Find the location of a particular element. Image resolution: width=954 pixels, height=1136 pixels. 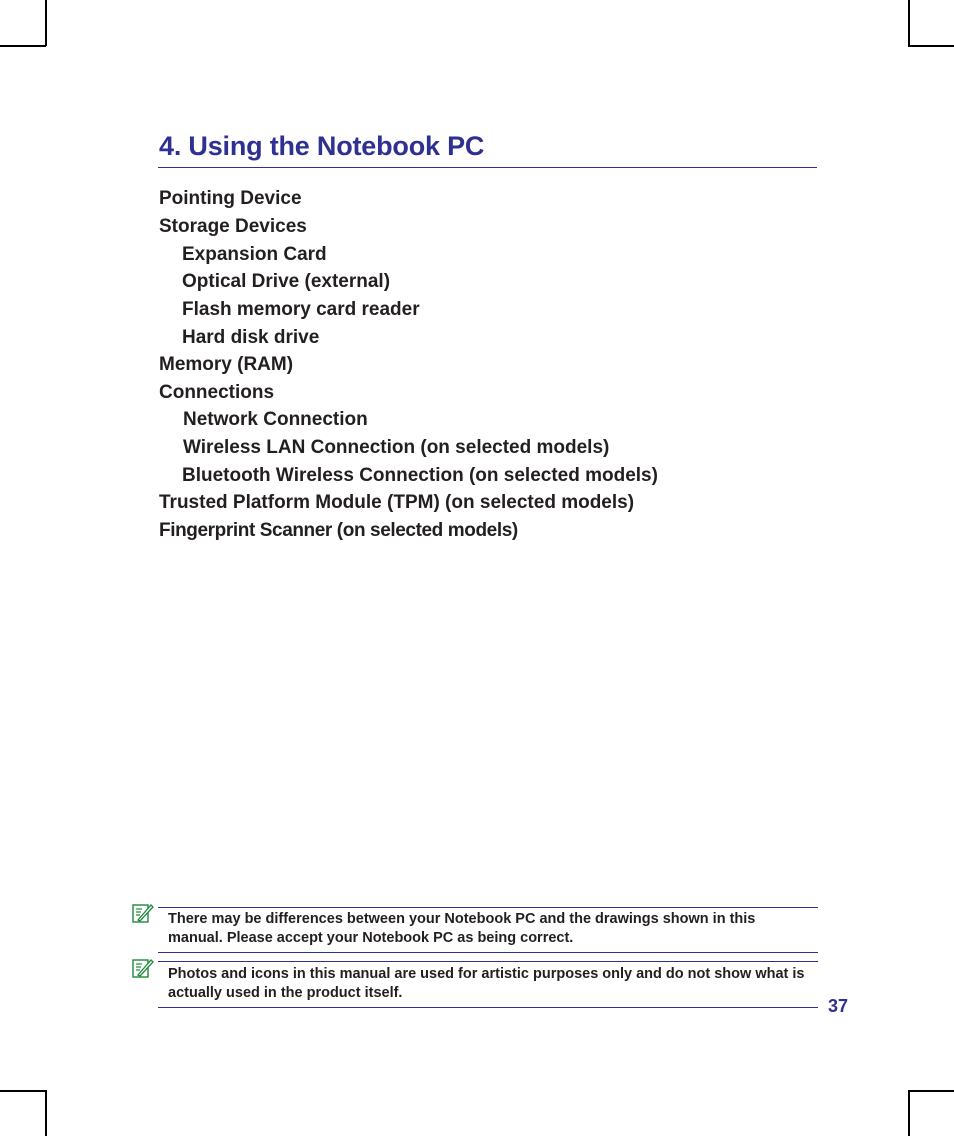

crop-mark-top-right-h is located at coordinates (931, 46).